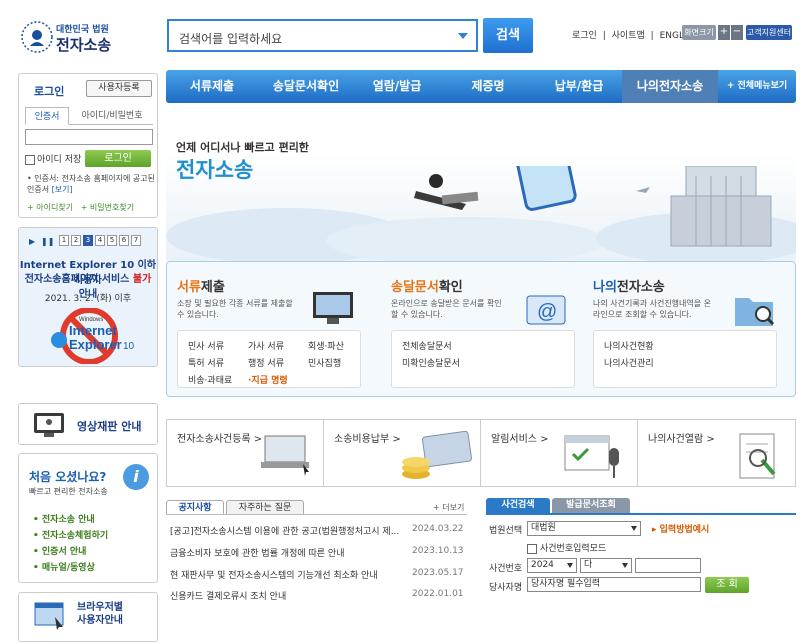 This screenshot has width=800, height=644. I want to click on service-my-links: 나의사건현황 나의사건관리, so click(685, 359).